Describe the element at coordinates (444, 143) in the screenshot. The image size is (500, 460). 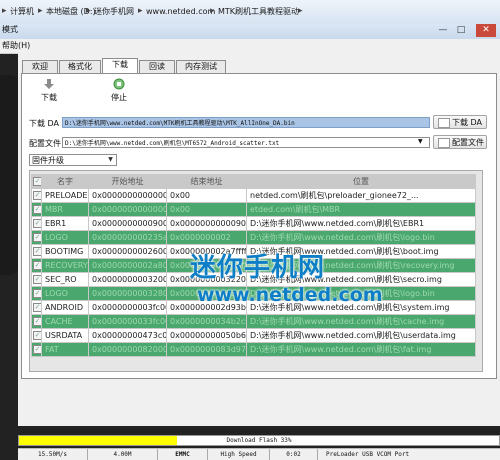
I see `folder-icon` at that location.